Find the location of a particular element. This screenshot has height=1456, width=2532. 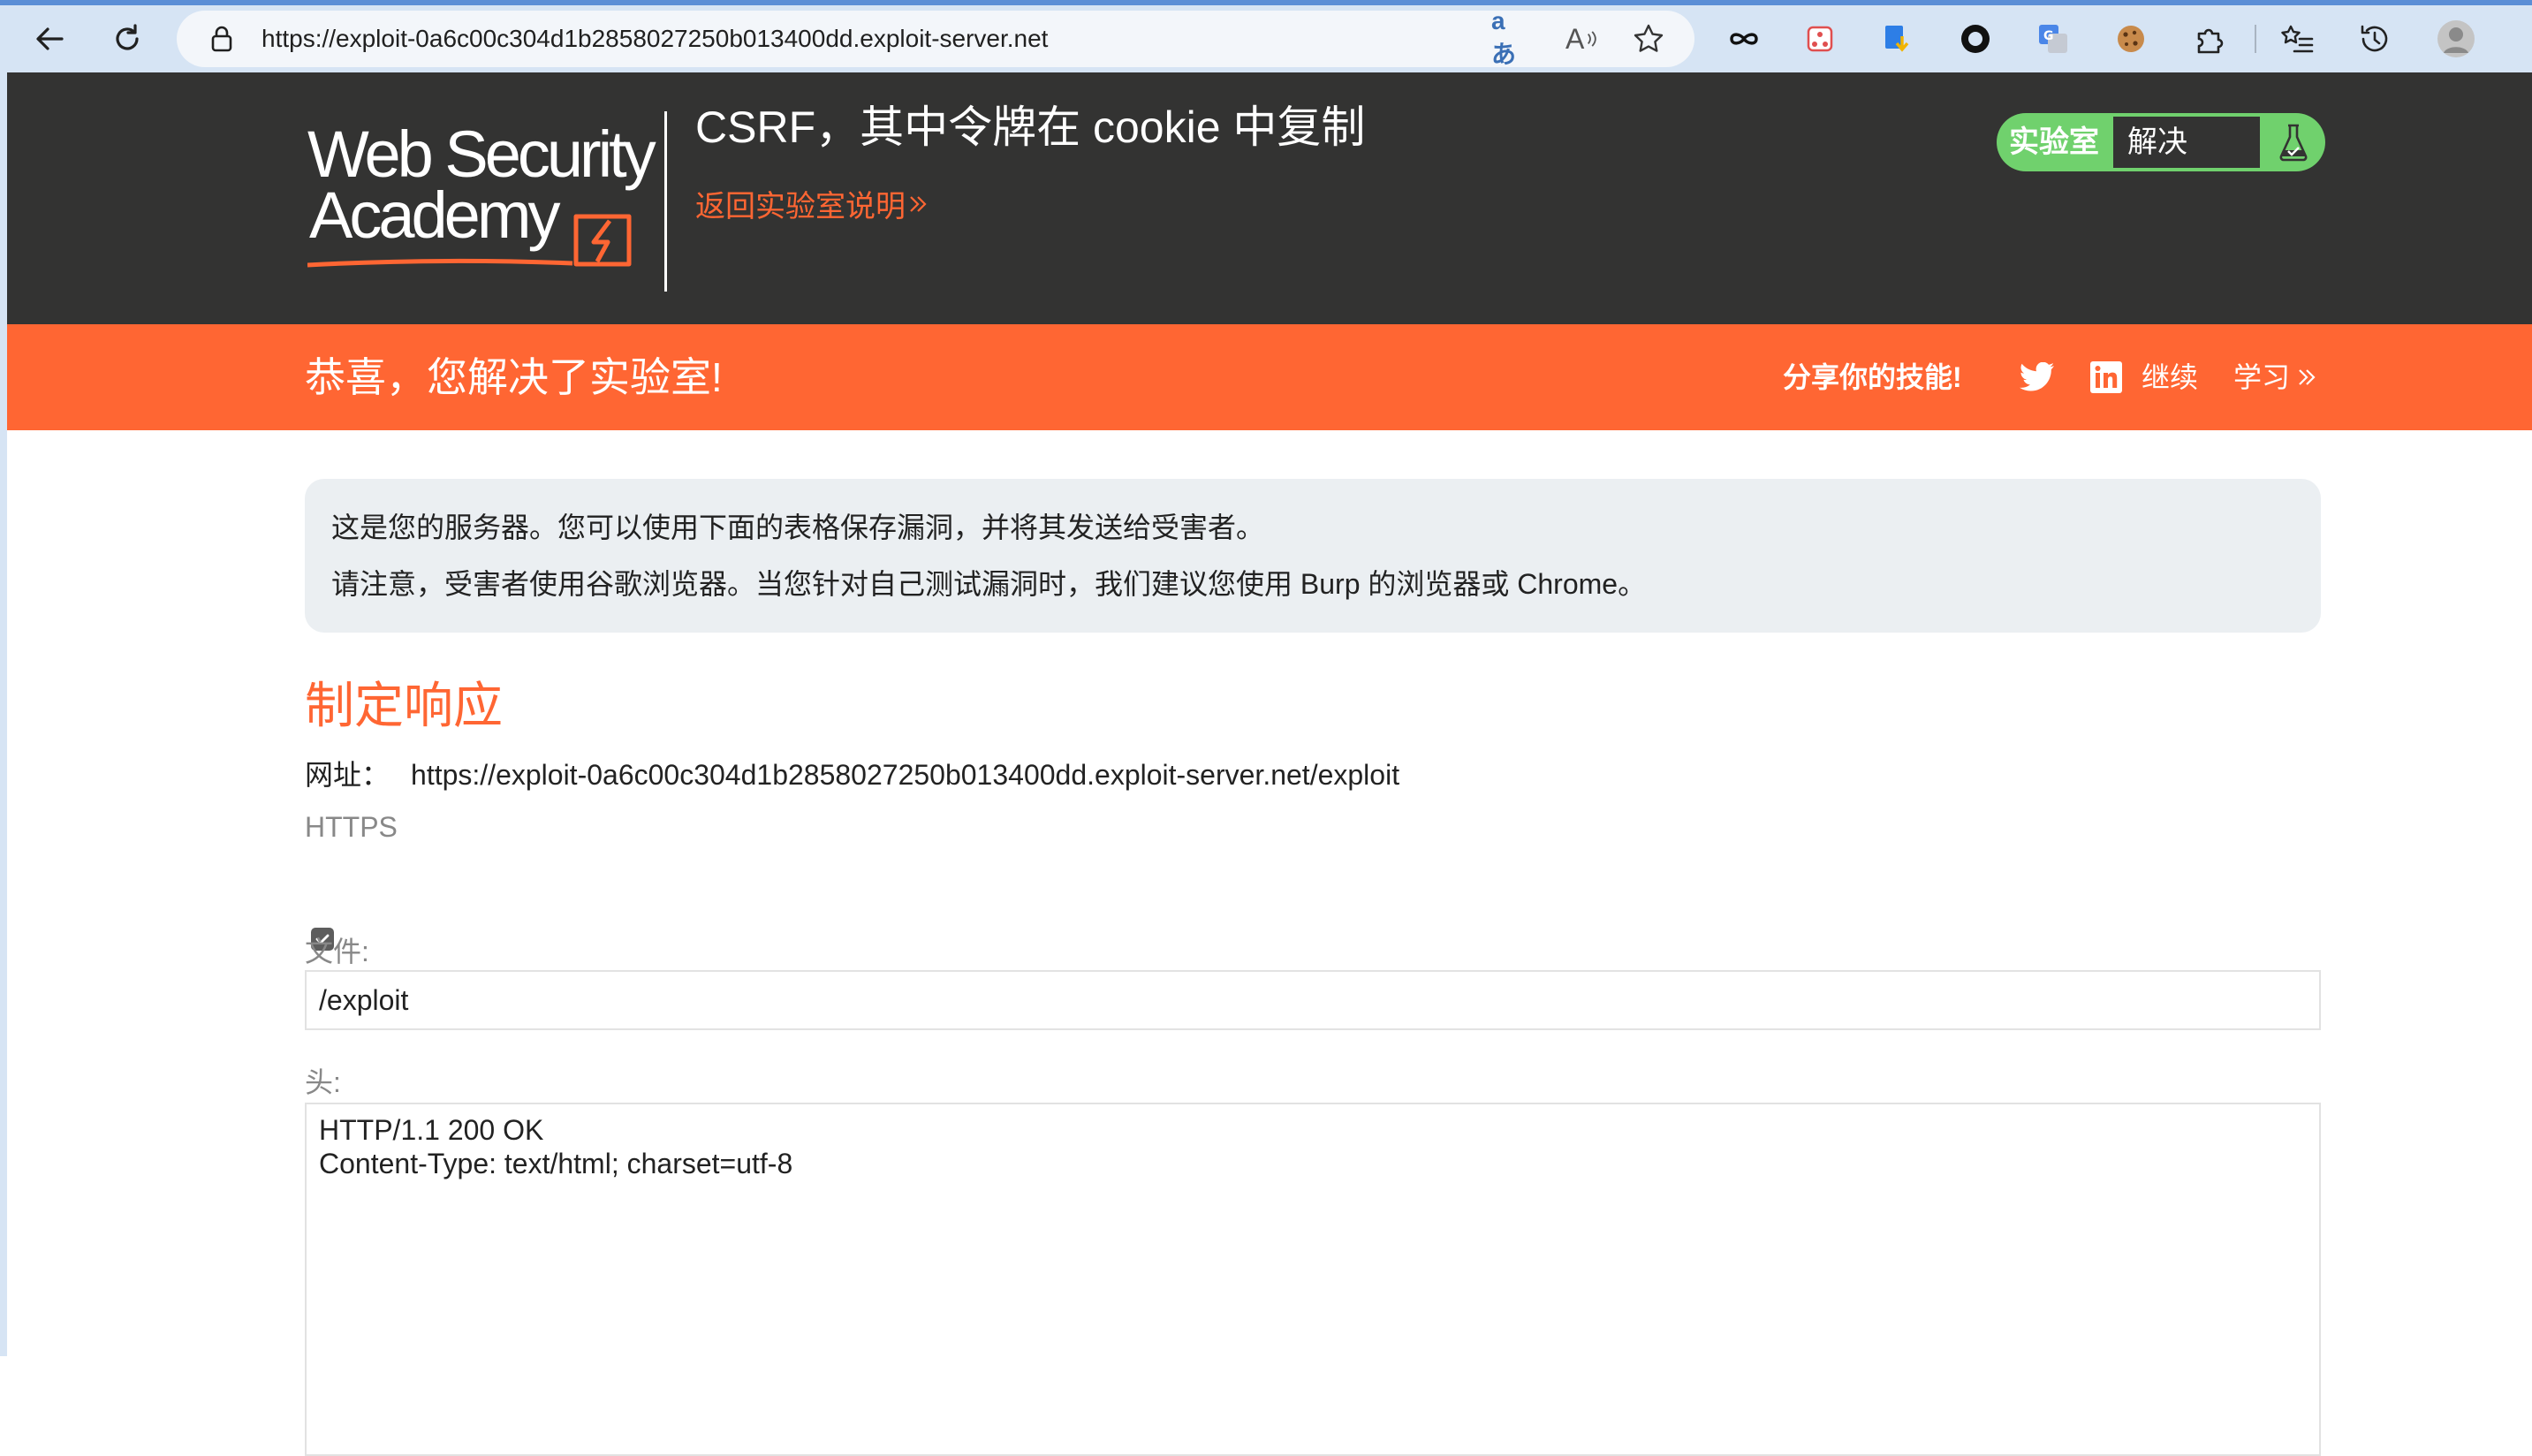

back-button is located at coordinates (49, 38).